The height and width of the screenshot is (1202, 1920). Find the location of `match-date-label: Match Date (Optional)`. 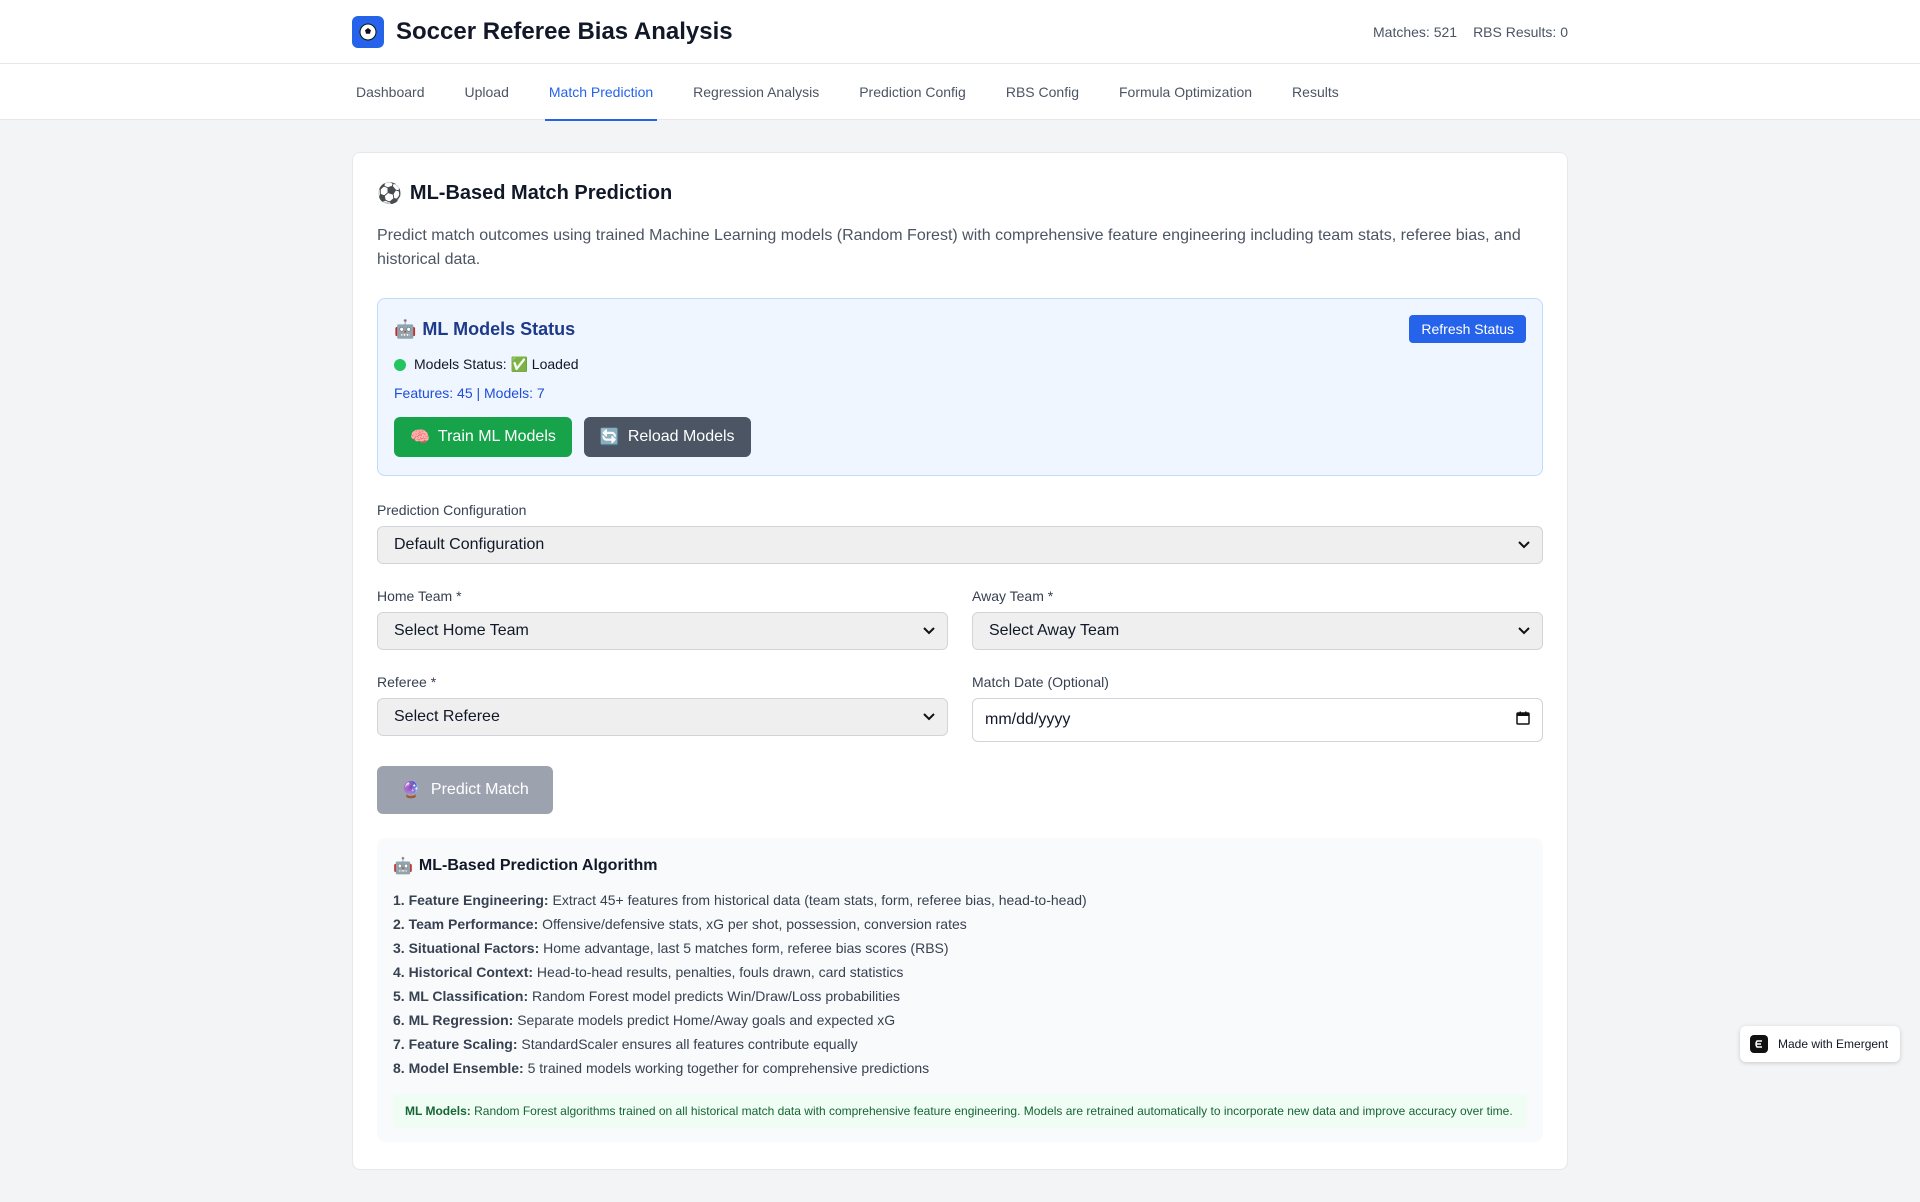

match-date-label: Match Date (Optional) is located at coordinates (1040, 682).